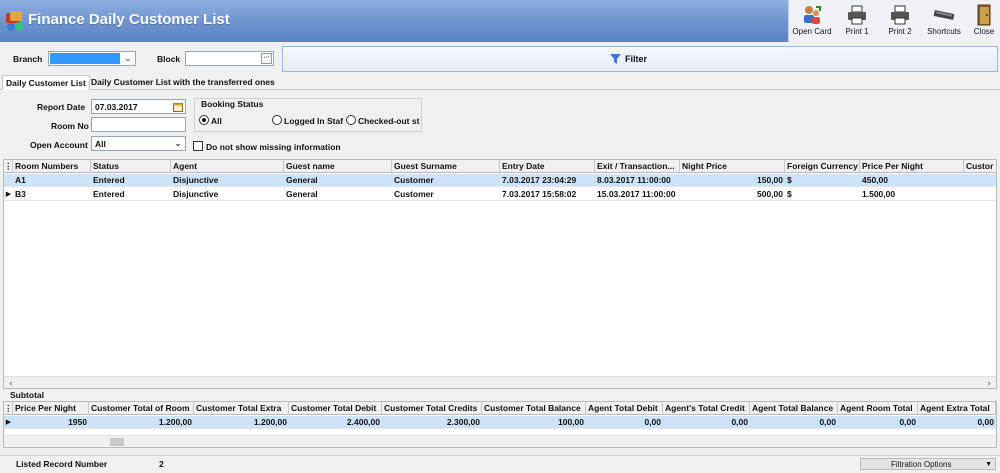 This screenshot has height=473, width=1000. What do you see at coordinates (794, 408) in the screenshot?
I see `col-sub-agent-total-balance: Agent Total Balance` at bounding box center [794, 408].